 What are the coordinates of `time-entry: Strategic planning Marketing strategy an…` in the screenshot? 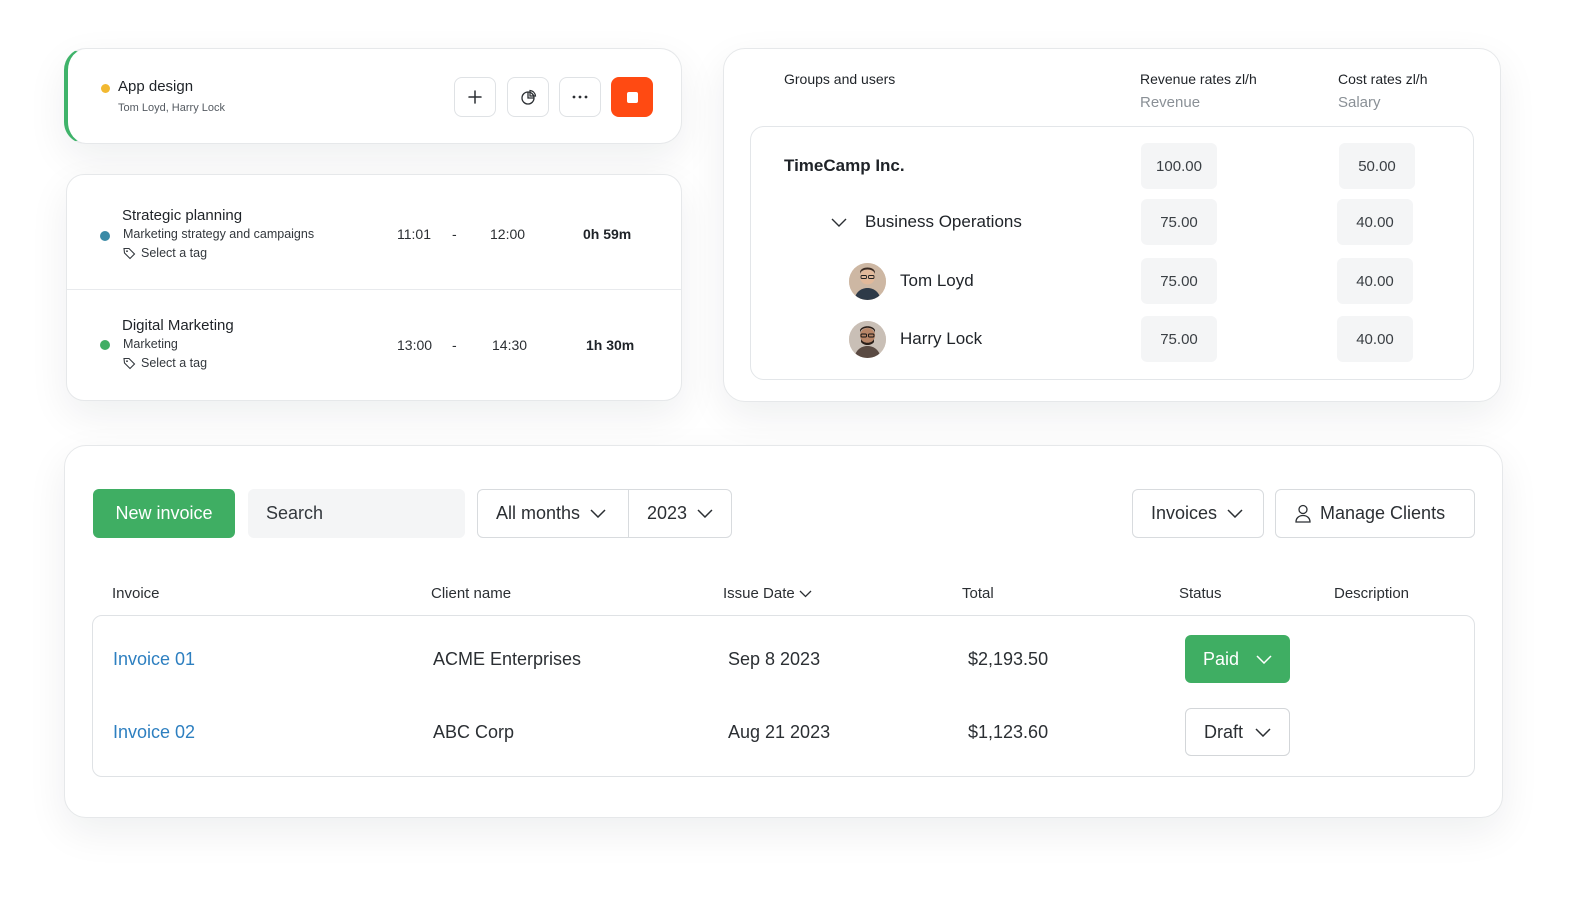 It's located at (374, 231).